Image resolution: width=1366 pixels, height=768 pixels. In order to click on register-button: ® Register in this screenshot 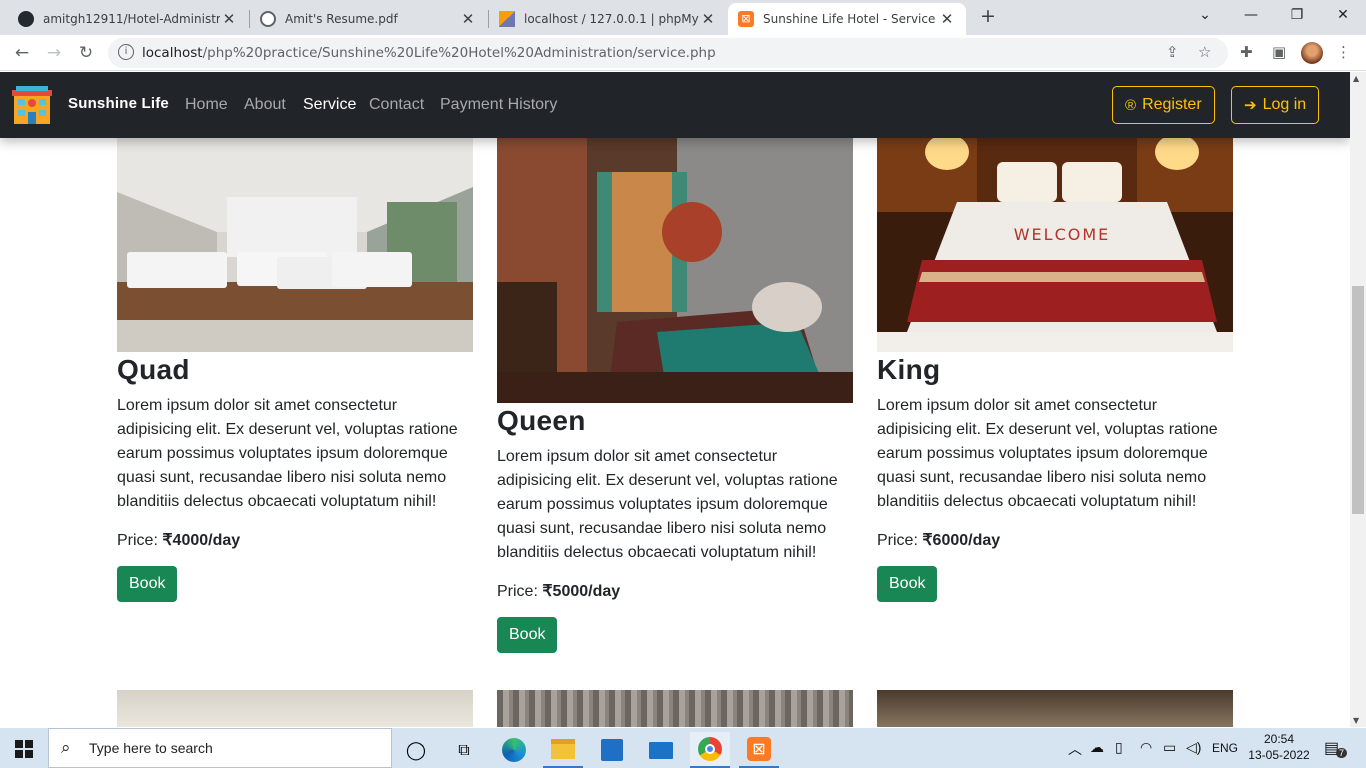, I will do `click(1163, 105)`.